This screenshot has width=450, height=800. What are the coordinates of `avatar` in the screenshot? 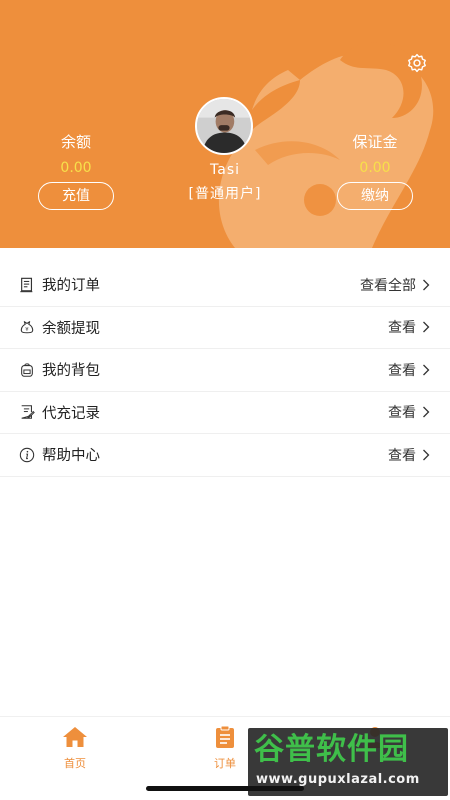 It's located at (224, 126).